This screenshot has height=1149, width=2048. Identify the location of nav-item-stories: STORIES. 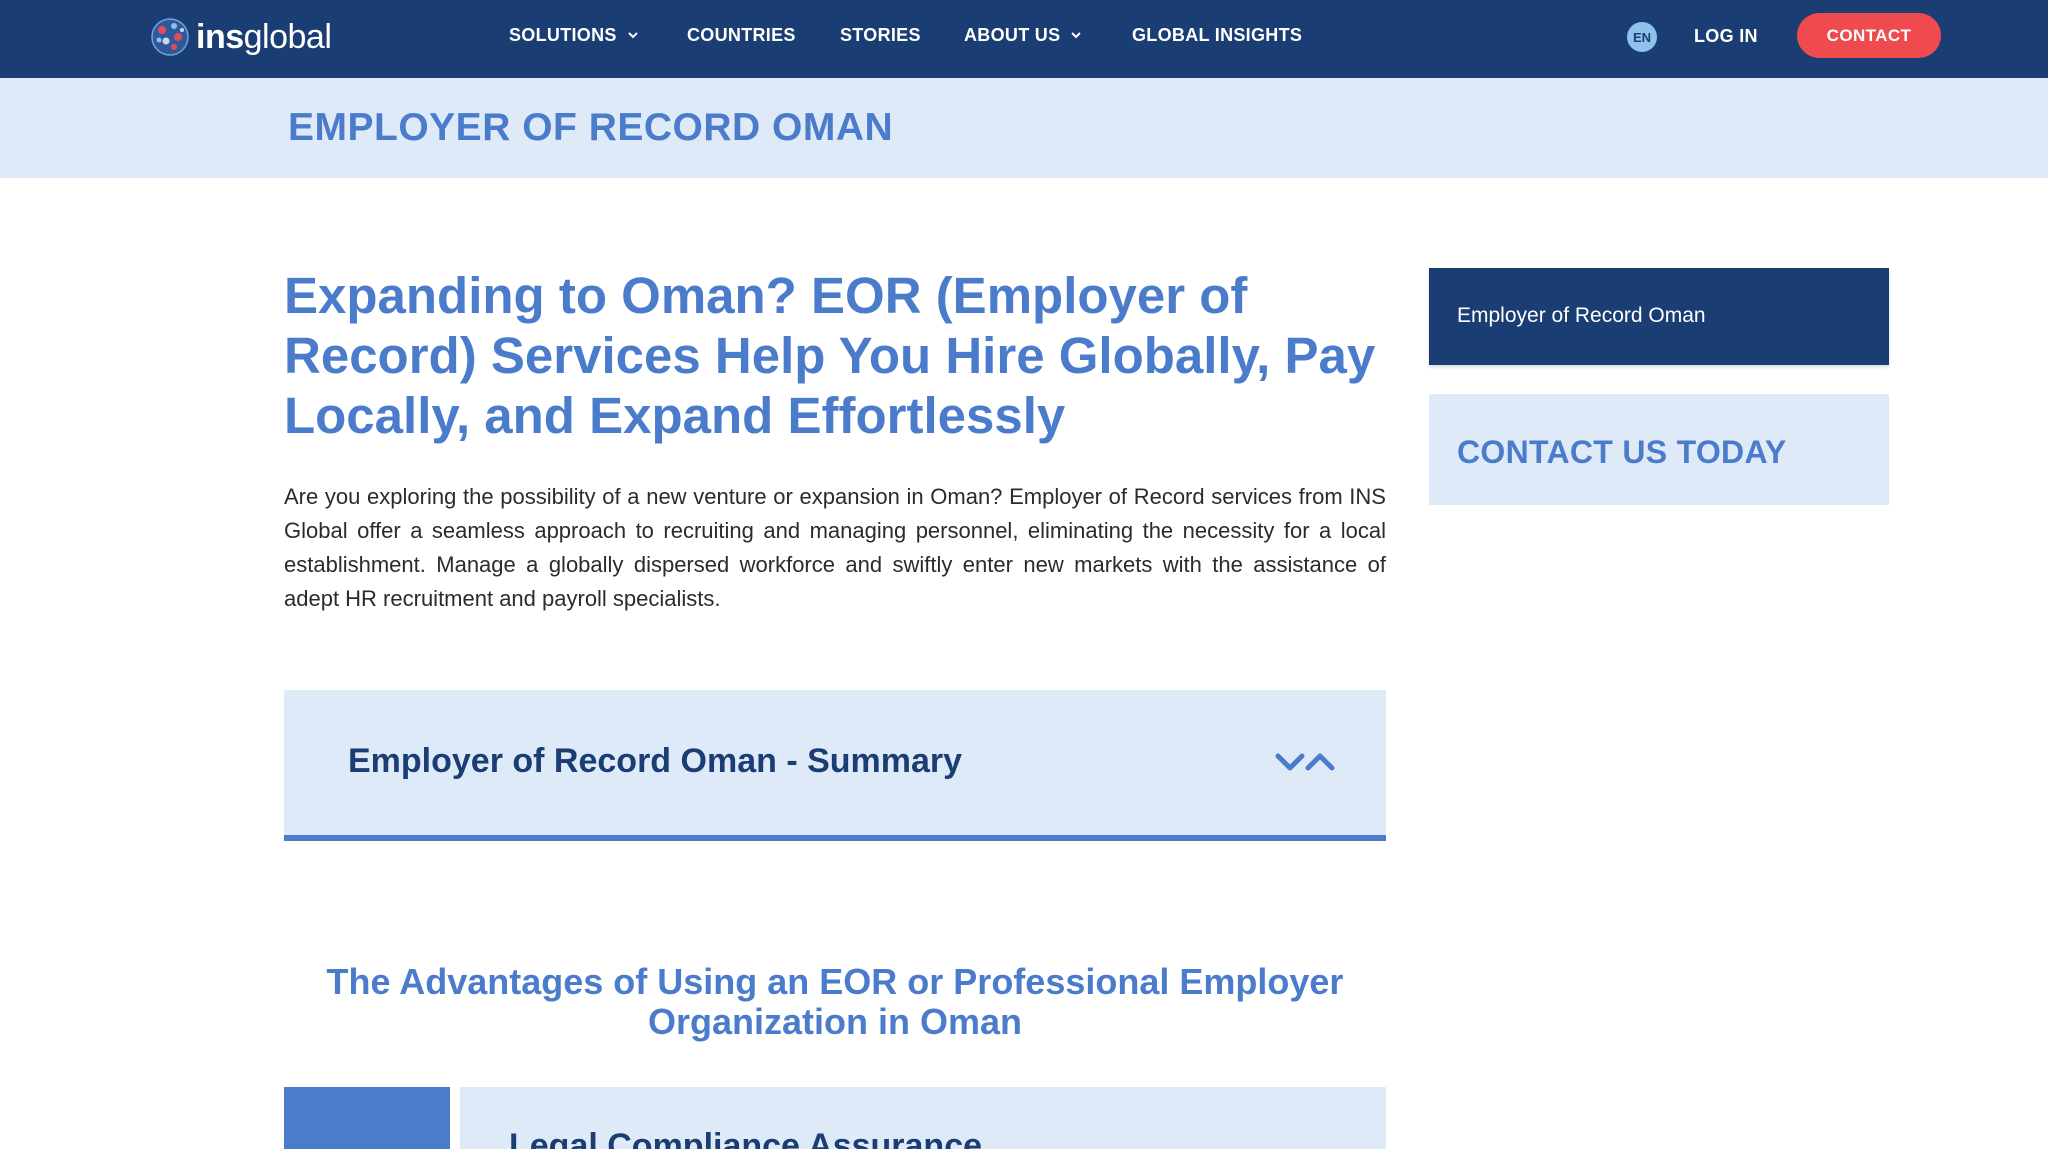
(880, 35).